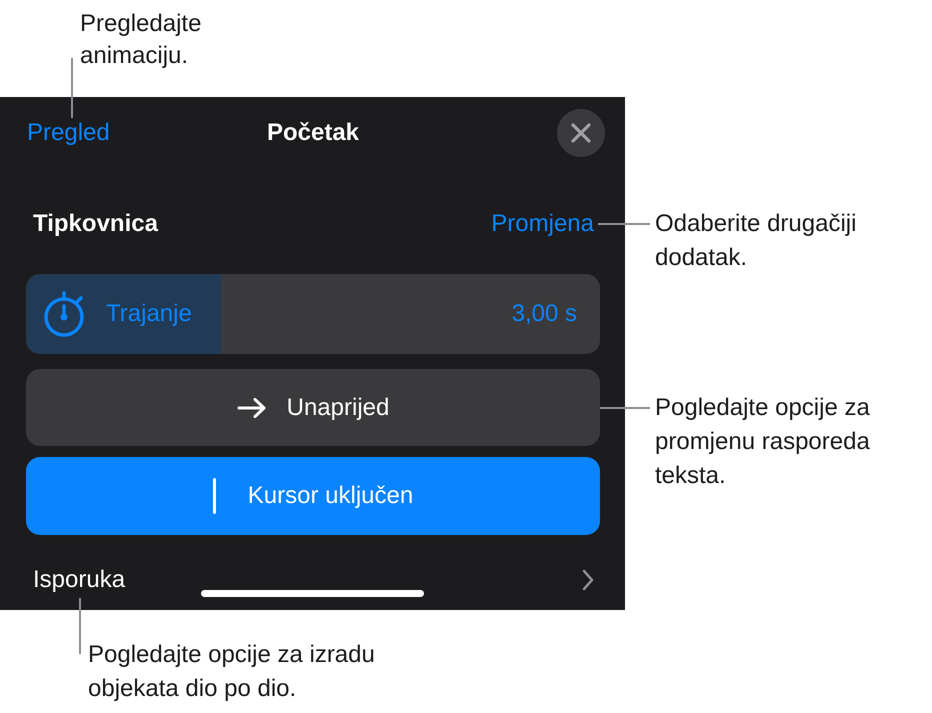 The height and width of the screenshot is (713, 932). What do you see at coordinates (251, 407) in the screenshot?
I see `right-arrow-icon` at bounding box center [251, 407].